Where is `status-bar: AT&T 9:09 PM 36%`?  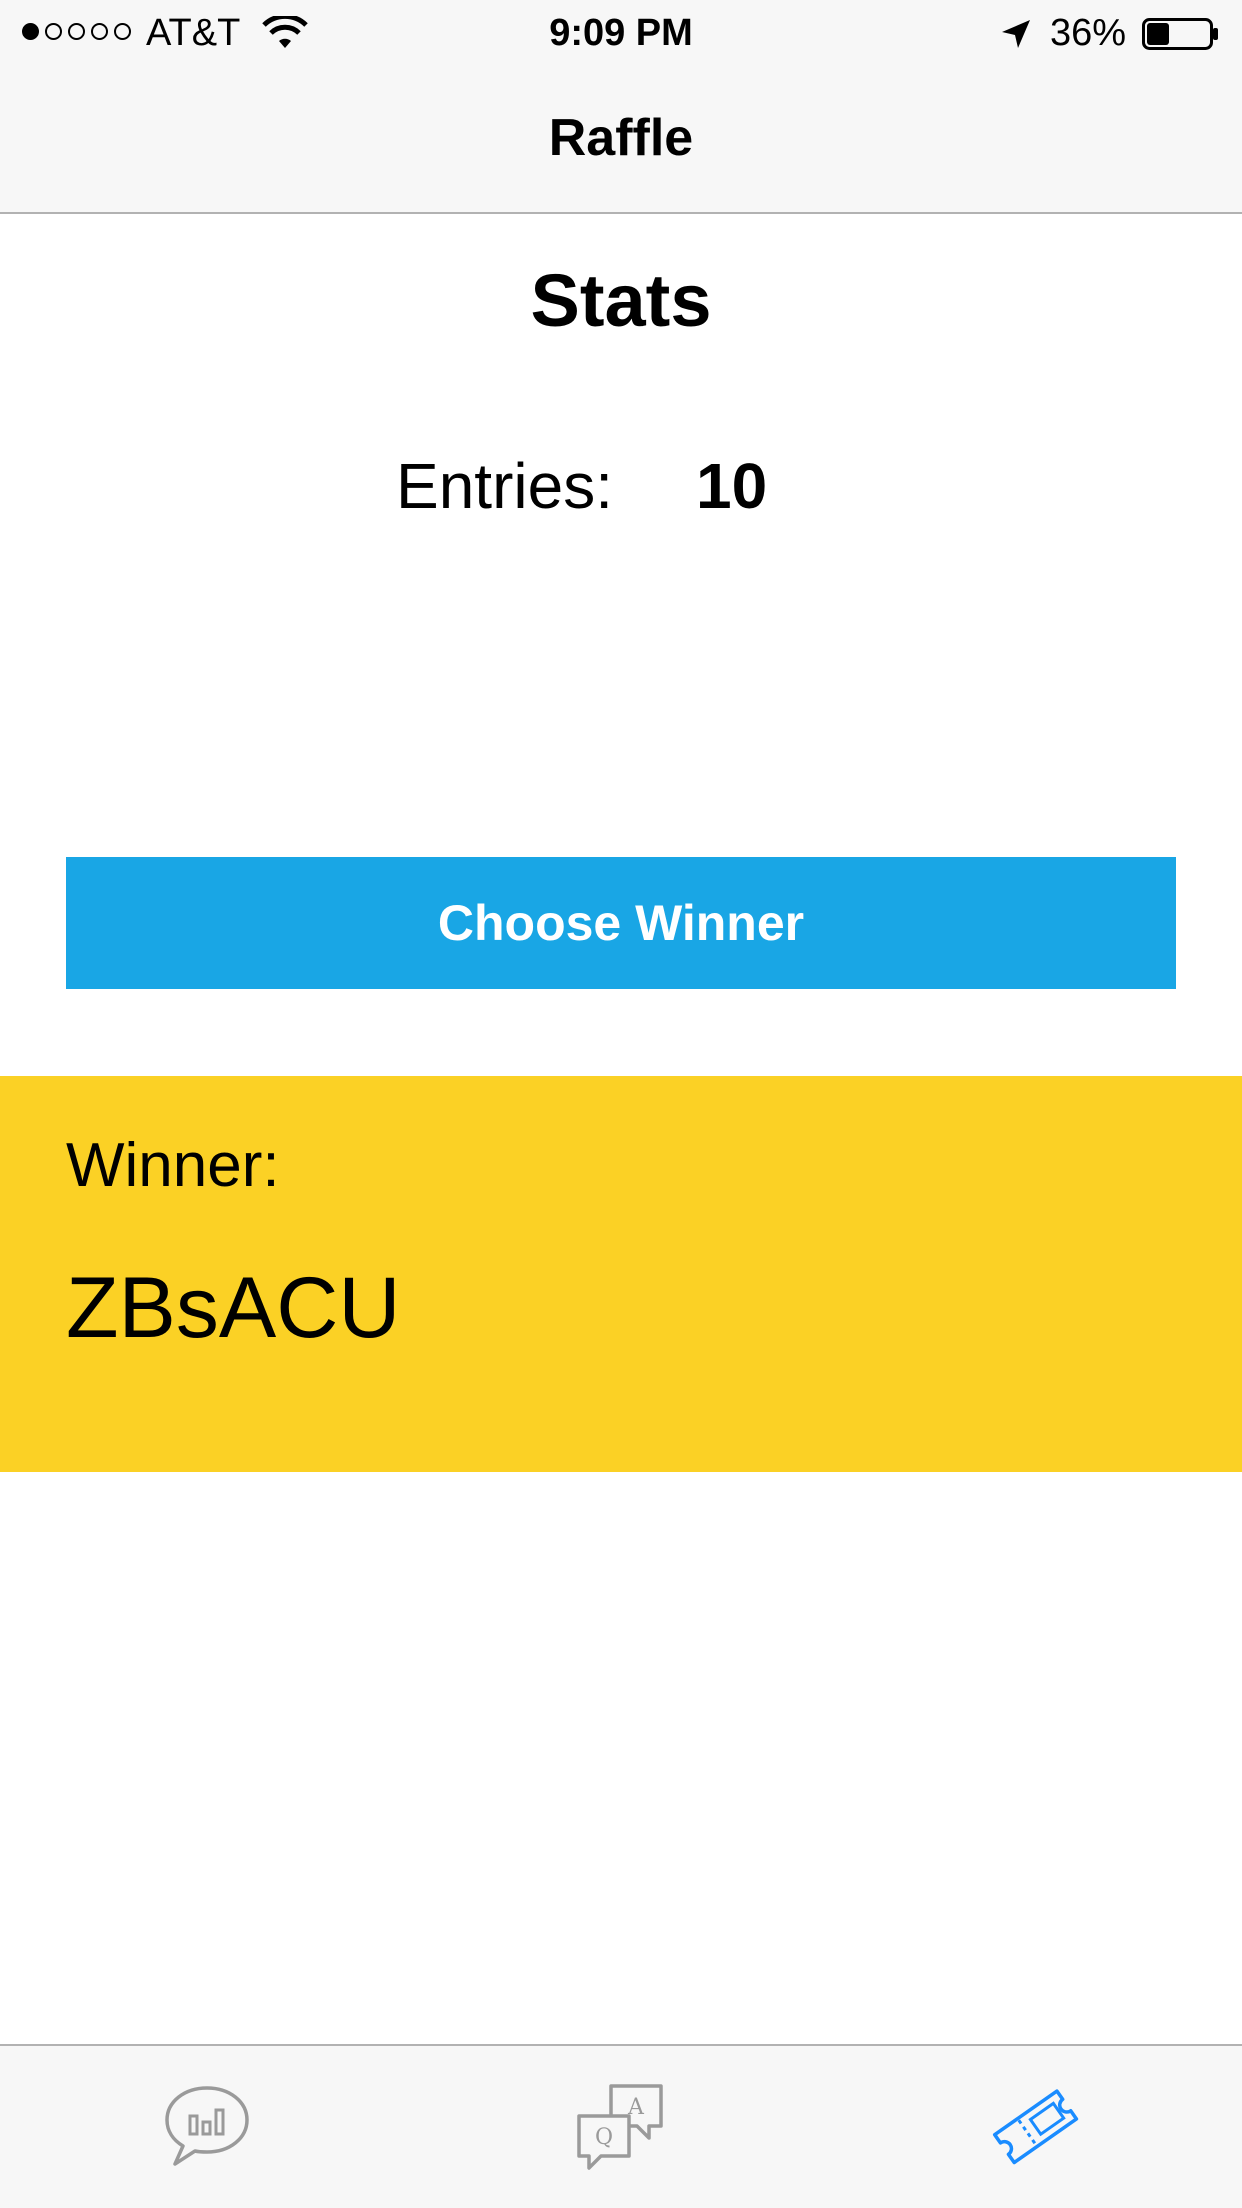 status-bar: AT&T 9:09 PM 36% is located at coordinates (621, 33).